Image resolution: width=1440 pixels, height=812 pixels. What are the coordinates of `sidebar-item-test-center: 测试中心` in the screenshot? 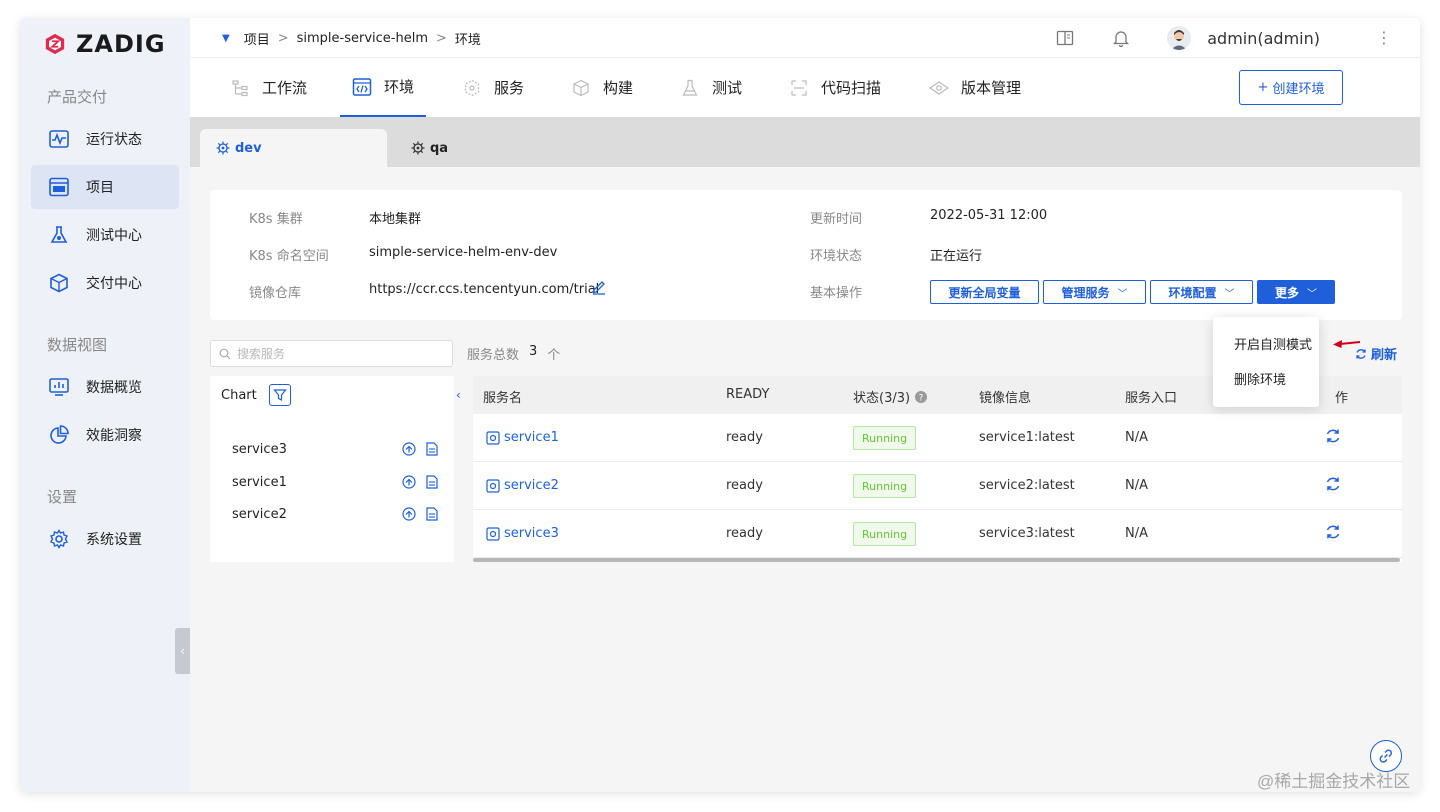 It's located at (105, 235).